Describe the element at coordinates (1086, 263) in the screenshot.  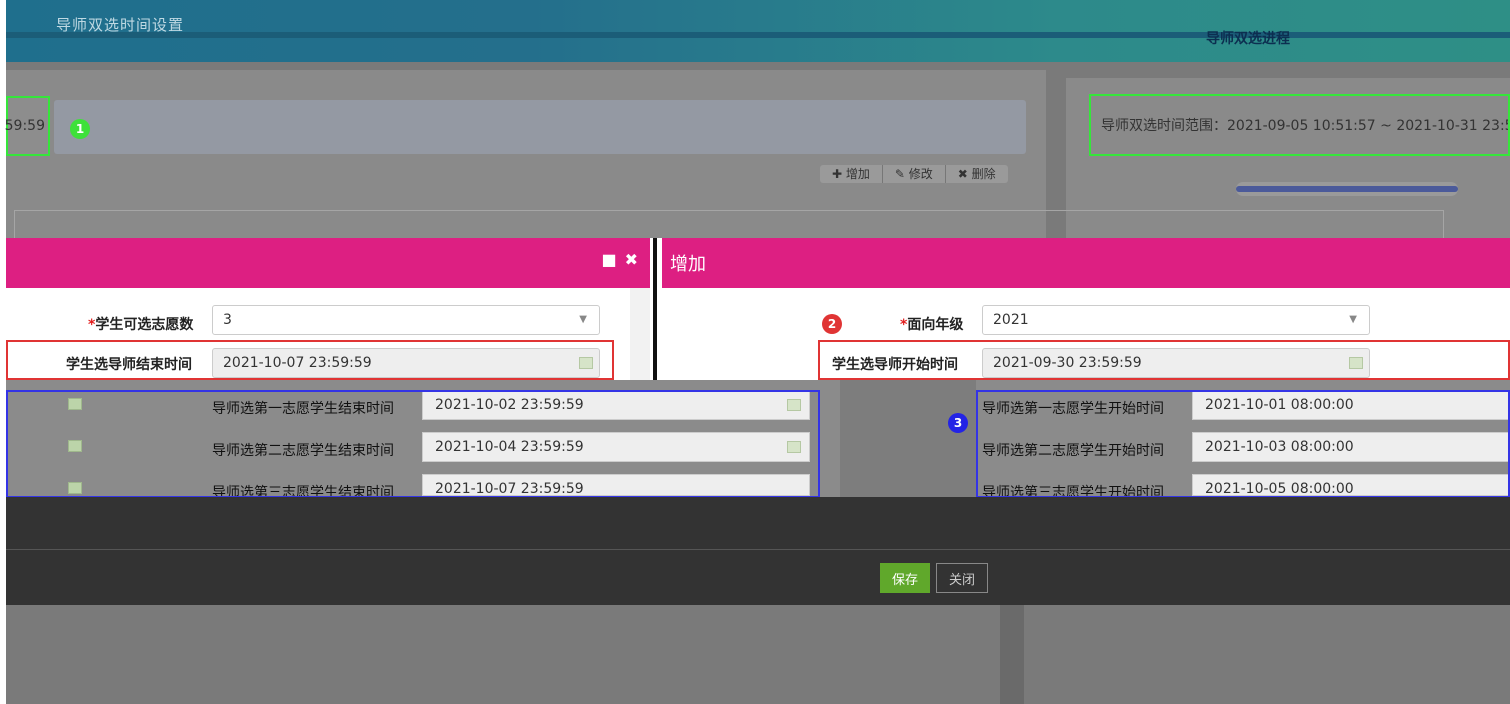
I see `dialog-header-right: 增加` at that location.